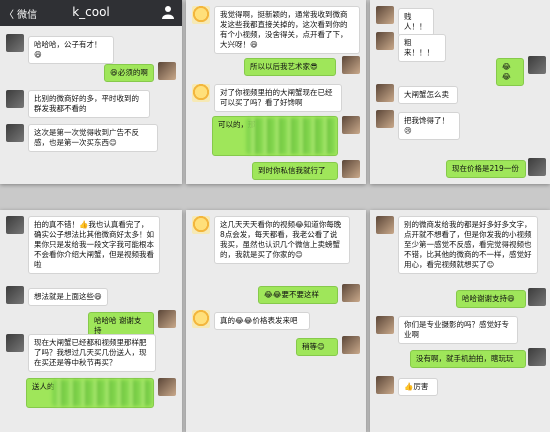 This screenshot has height=432, width=550. I want to click on message-bubble: 稍等😊, so click(317, 347).